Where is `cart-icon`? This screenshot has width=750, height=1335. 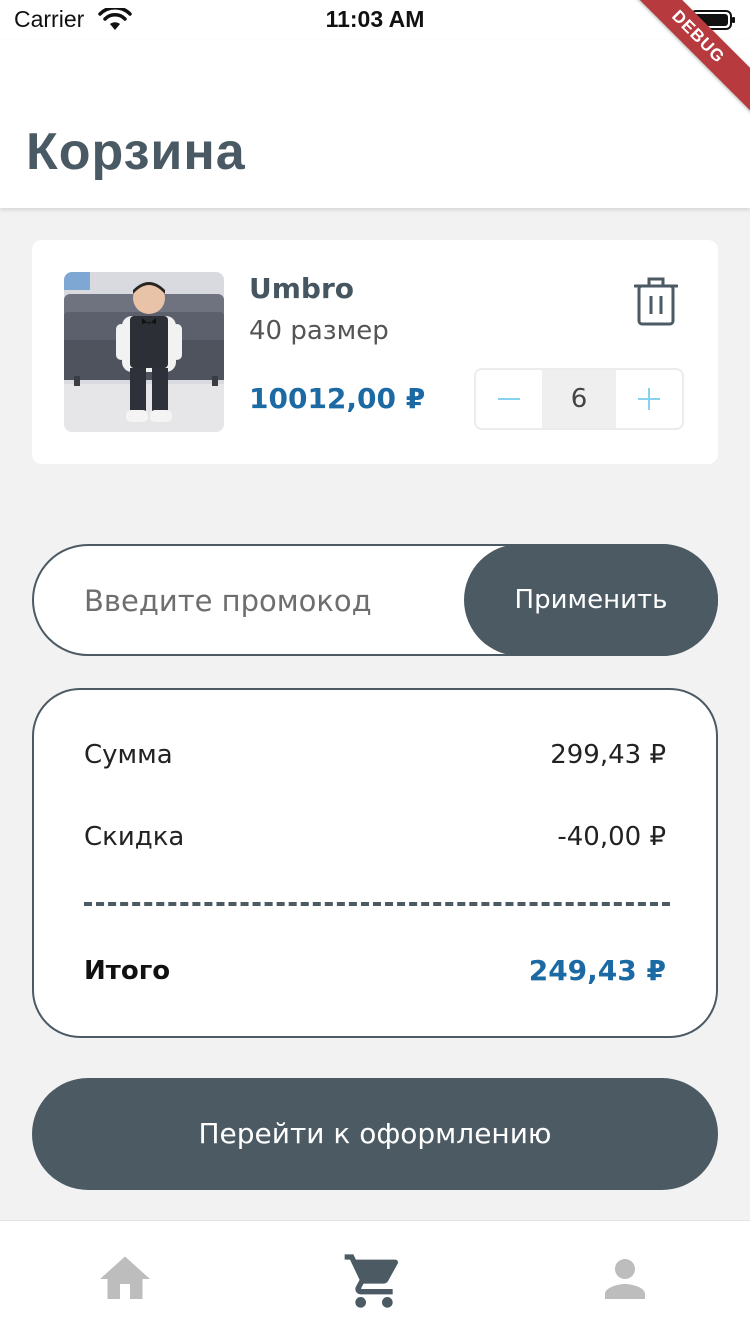 cart-icon is located at coordinates (371, 1281).